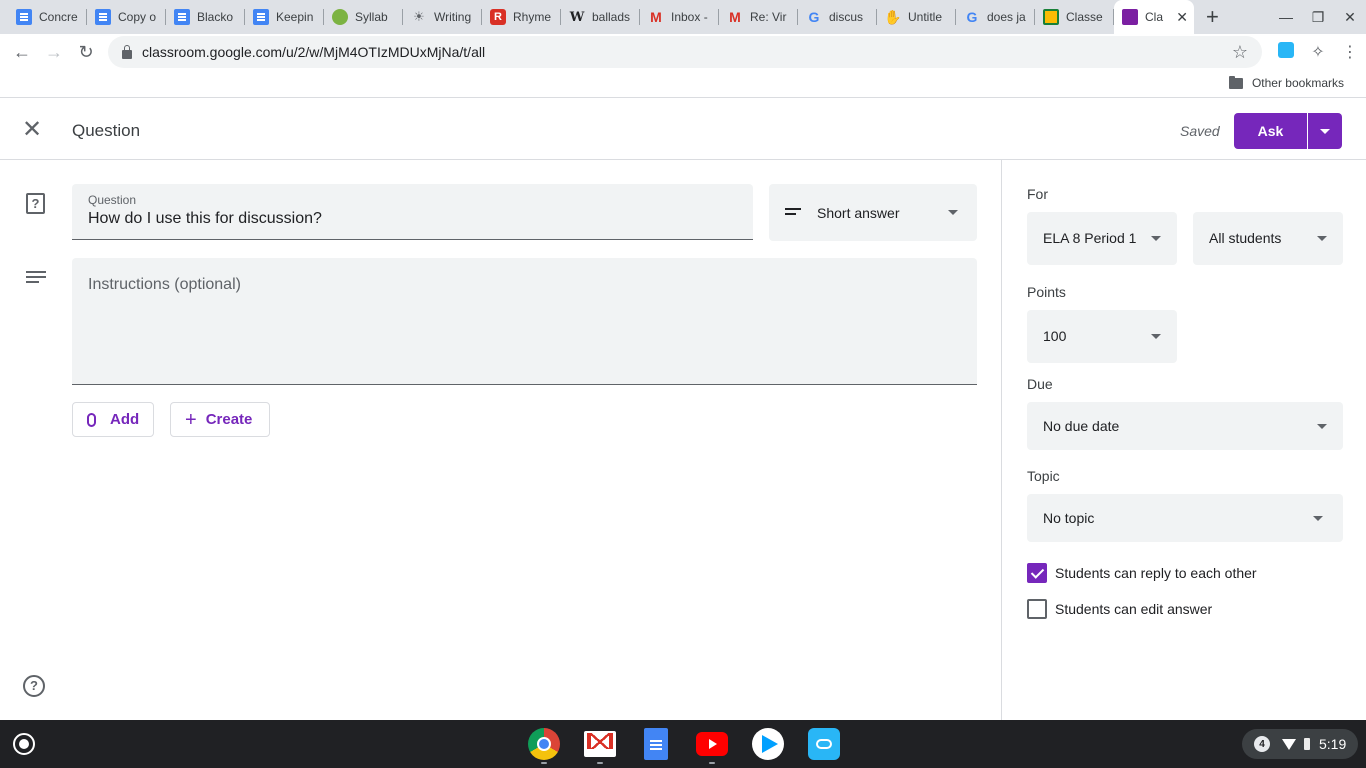 The width and height of the screenshot is (1366, 768). Describe the element at coordinates (683, 84) in the screenshot. I see `bookmarks-bar: Other bookmarks` at that location.